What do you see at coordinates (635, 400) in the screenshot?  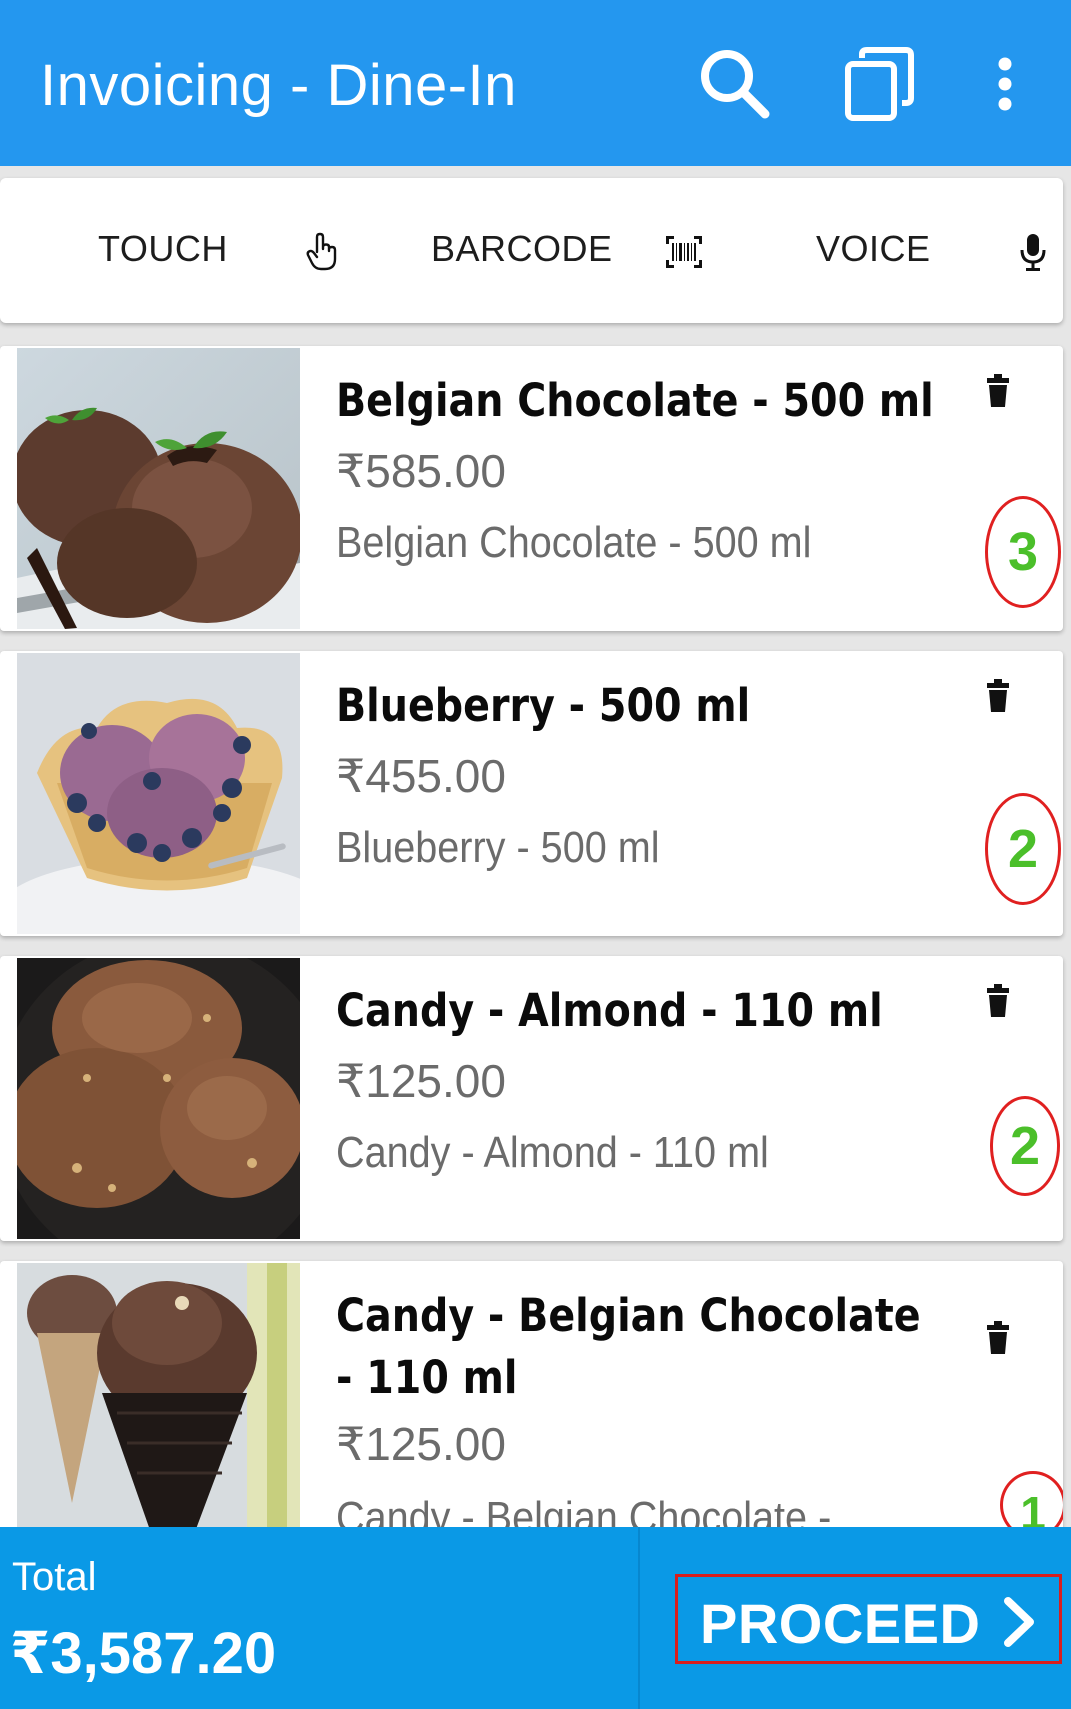 I see `item-name: Belgian Chocolate - 500 ml` at bounding box center [635, 400].